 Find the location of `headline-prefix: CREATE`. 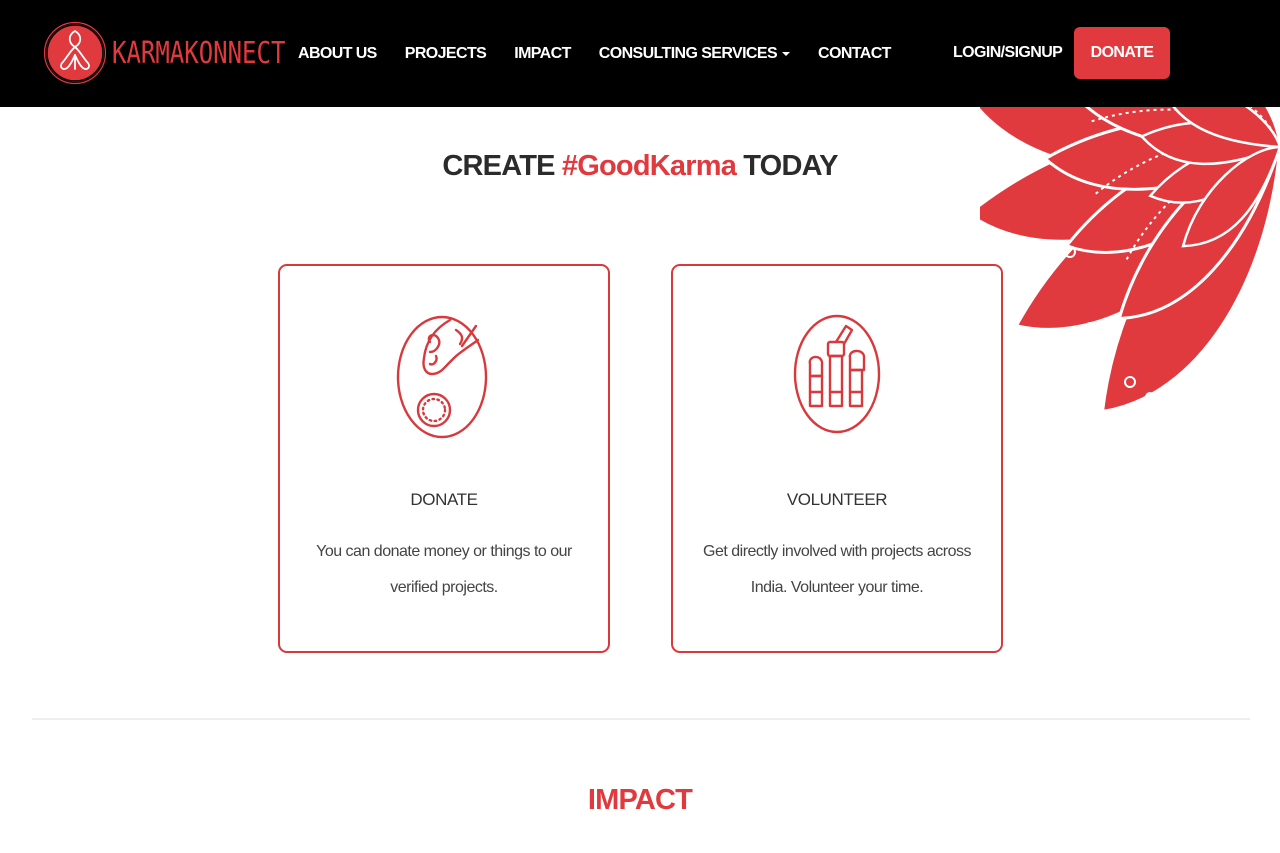

headline-prefix: CREATE is located at coordinates (498, 166).